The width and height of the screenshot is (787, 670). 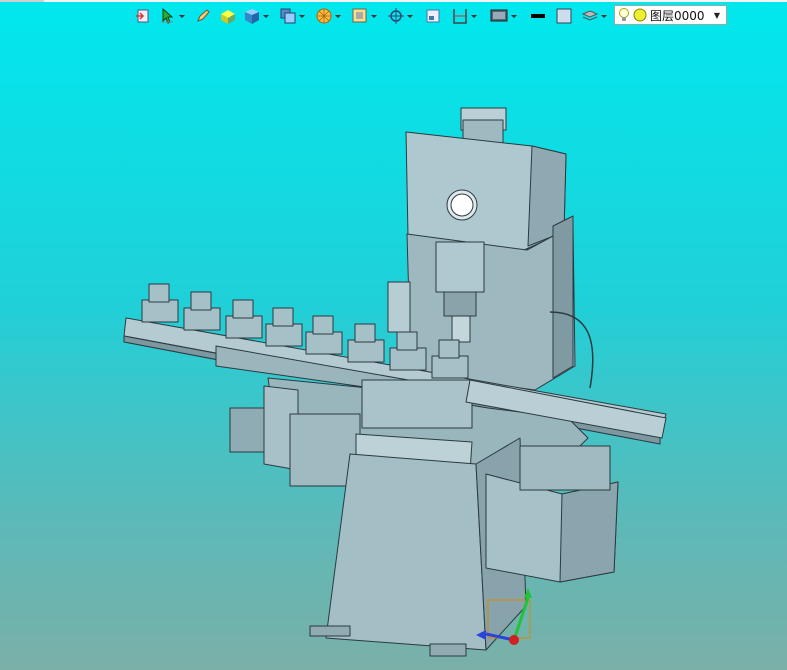 I want to click on layer-color-icon, so click(x=640, y=15).